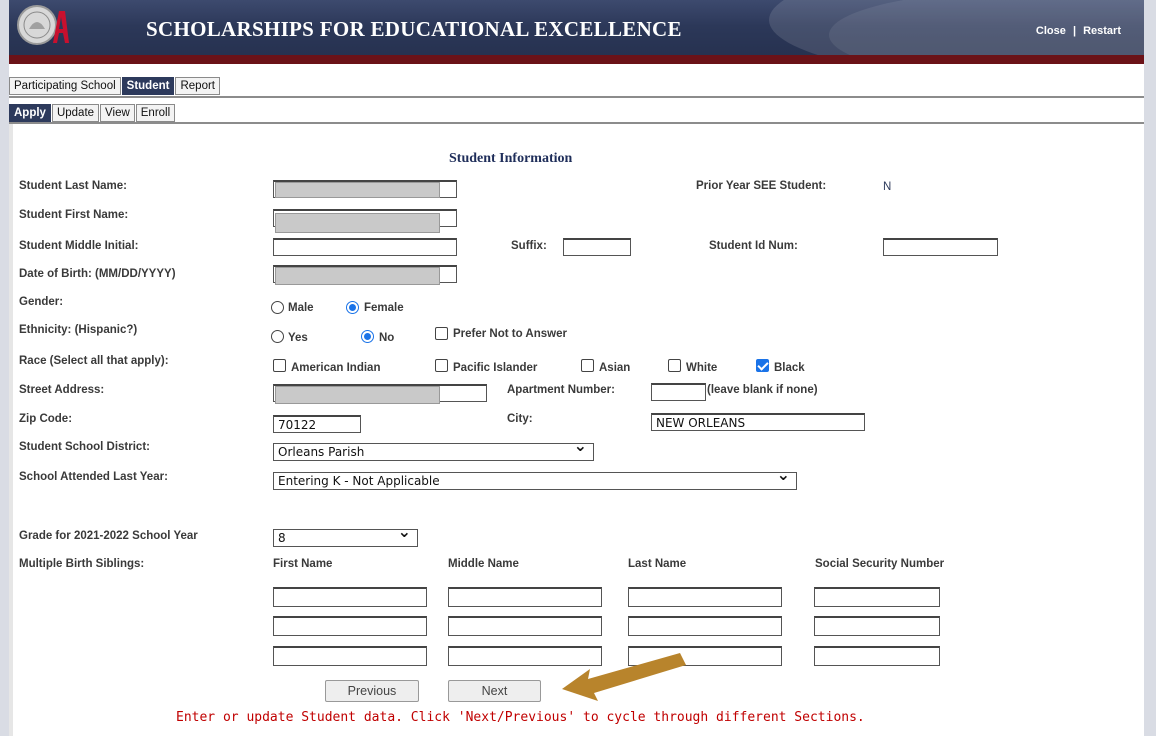 The height and width of the screenshot is (736, 1156). I want to click on zip-code-label: Zip Code:, so click(46, 419).